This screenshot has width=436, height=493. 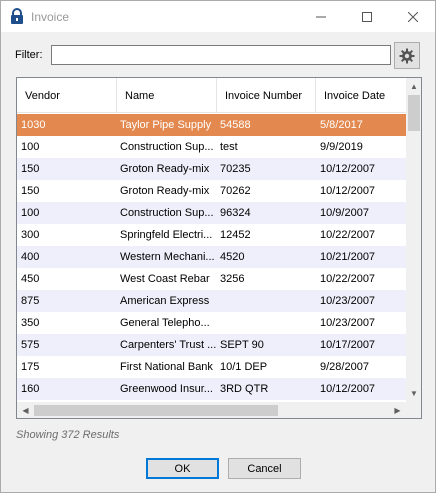 What do you see at coordinates (232, 279) in the screenshot?
I see `cell-invoice-number: 3256` at bounding box center [232, 279].